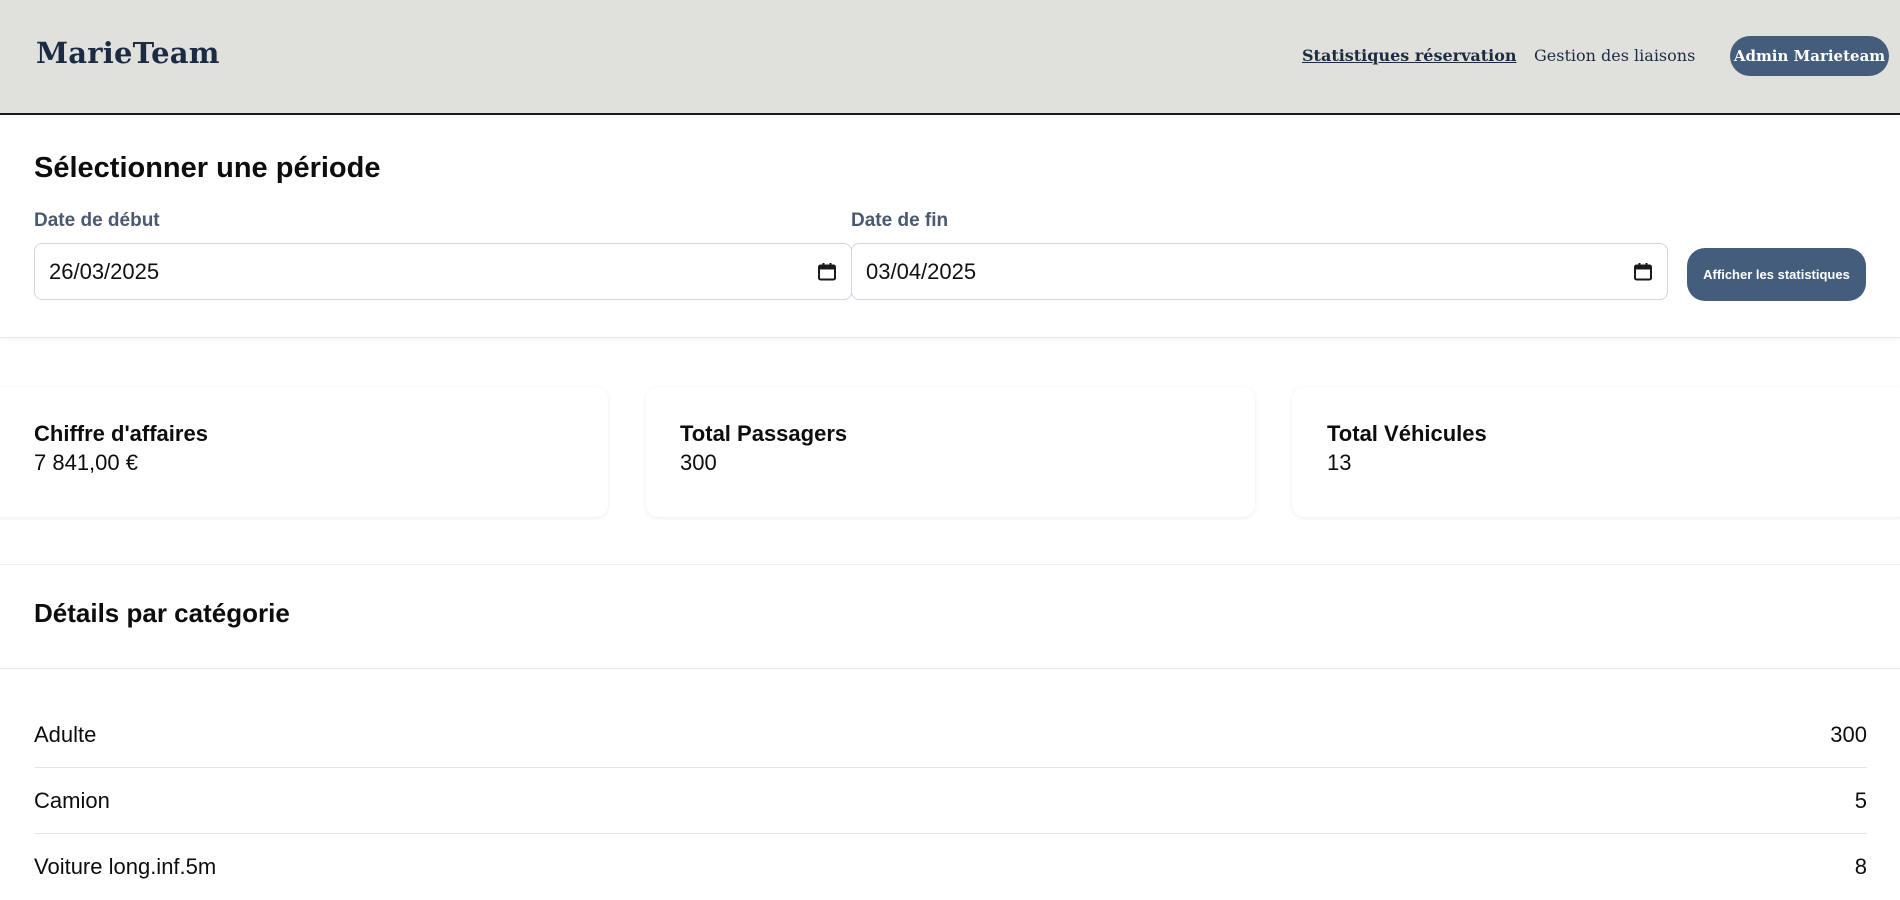 The image size is (1900, 900). Describe the element at coordinates (443, 271) in the screenshot. I see `start-date-input: 26/03/2025` at that location.